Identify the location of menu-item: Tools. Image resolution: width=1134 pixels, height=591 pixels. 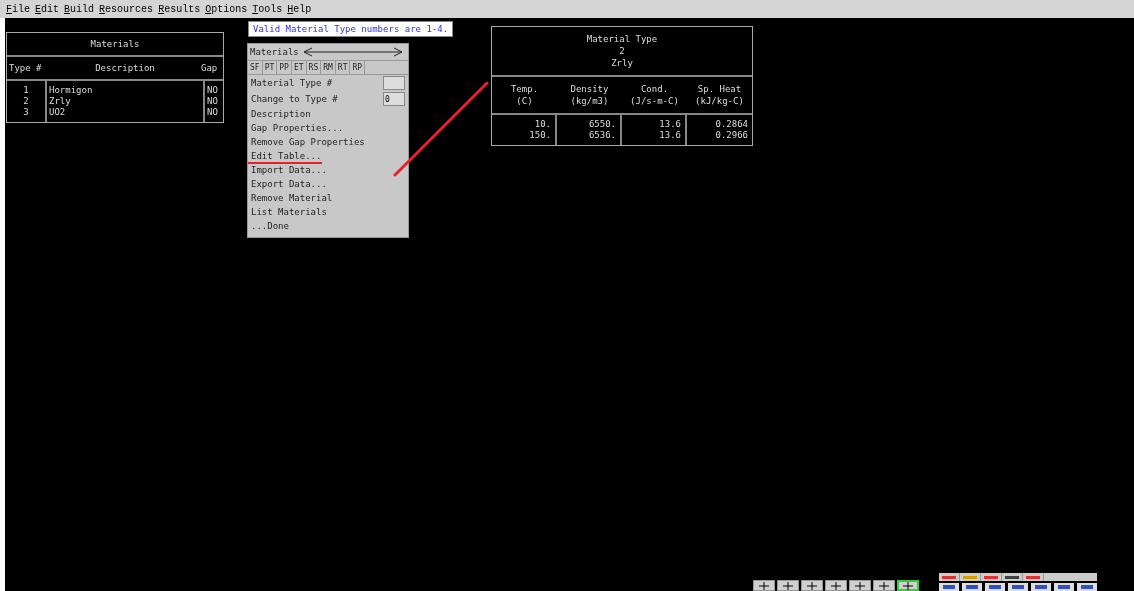
(267, 9).